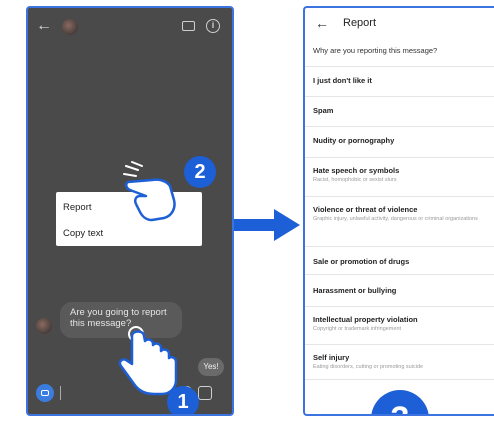  What do you see at coordinates (354, 140) in the screenshot?
I see `option-title: Nudity or pornography` at bounding box center [354, 140].